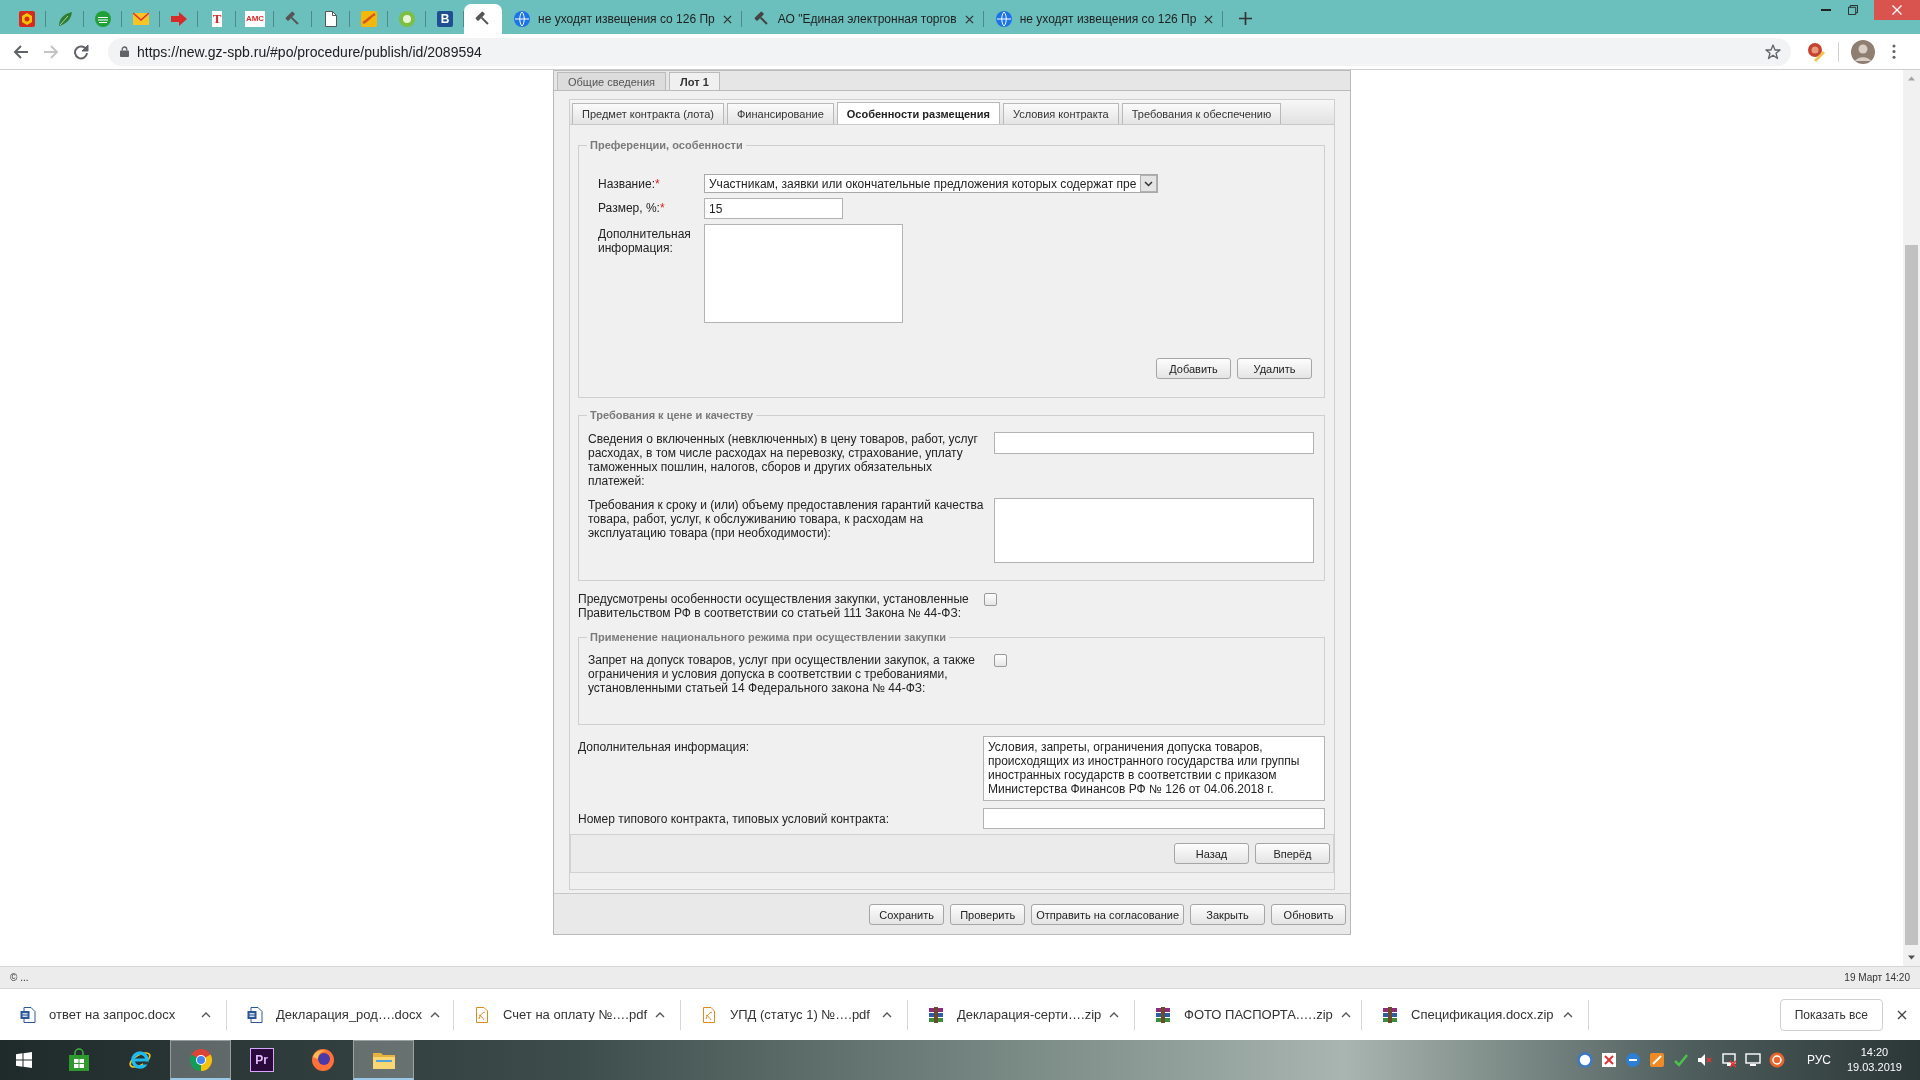  What do you see at coordinates (24, 1060) in the screenshot?
I see `windows-logo-icon` at bounding box center [24, 1060].